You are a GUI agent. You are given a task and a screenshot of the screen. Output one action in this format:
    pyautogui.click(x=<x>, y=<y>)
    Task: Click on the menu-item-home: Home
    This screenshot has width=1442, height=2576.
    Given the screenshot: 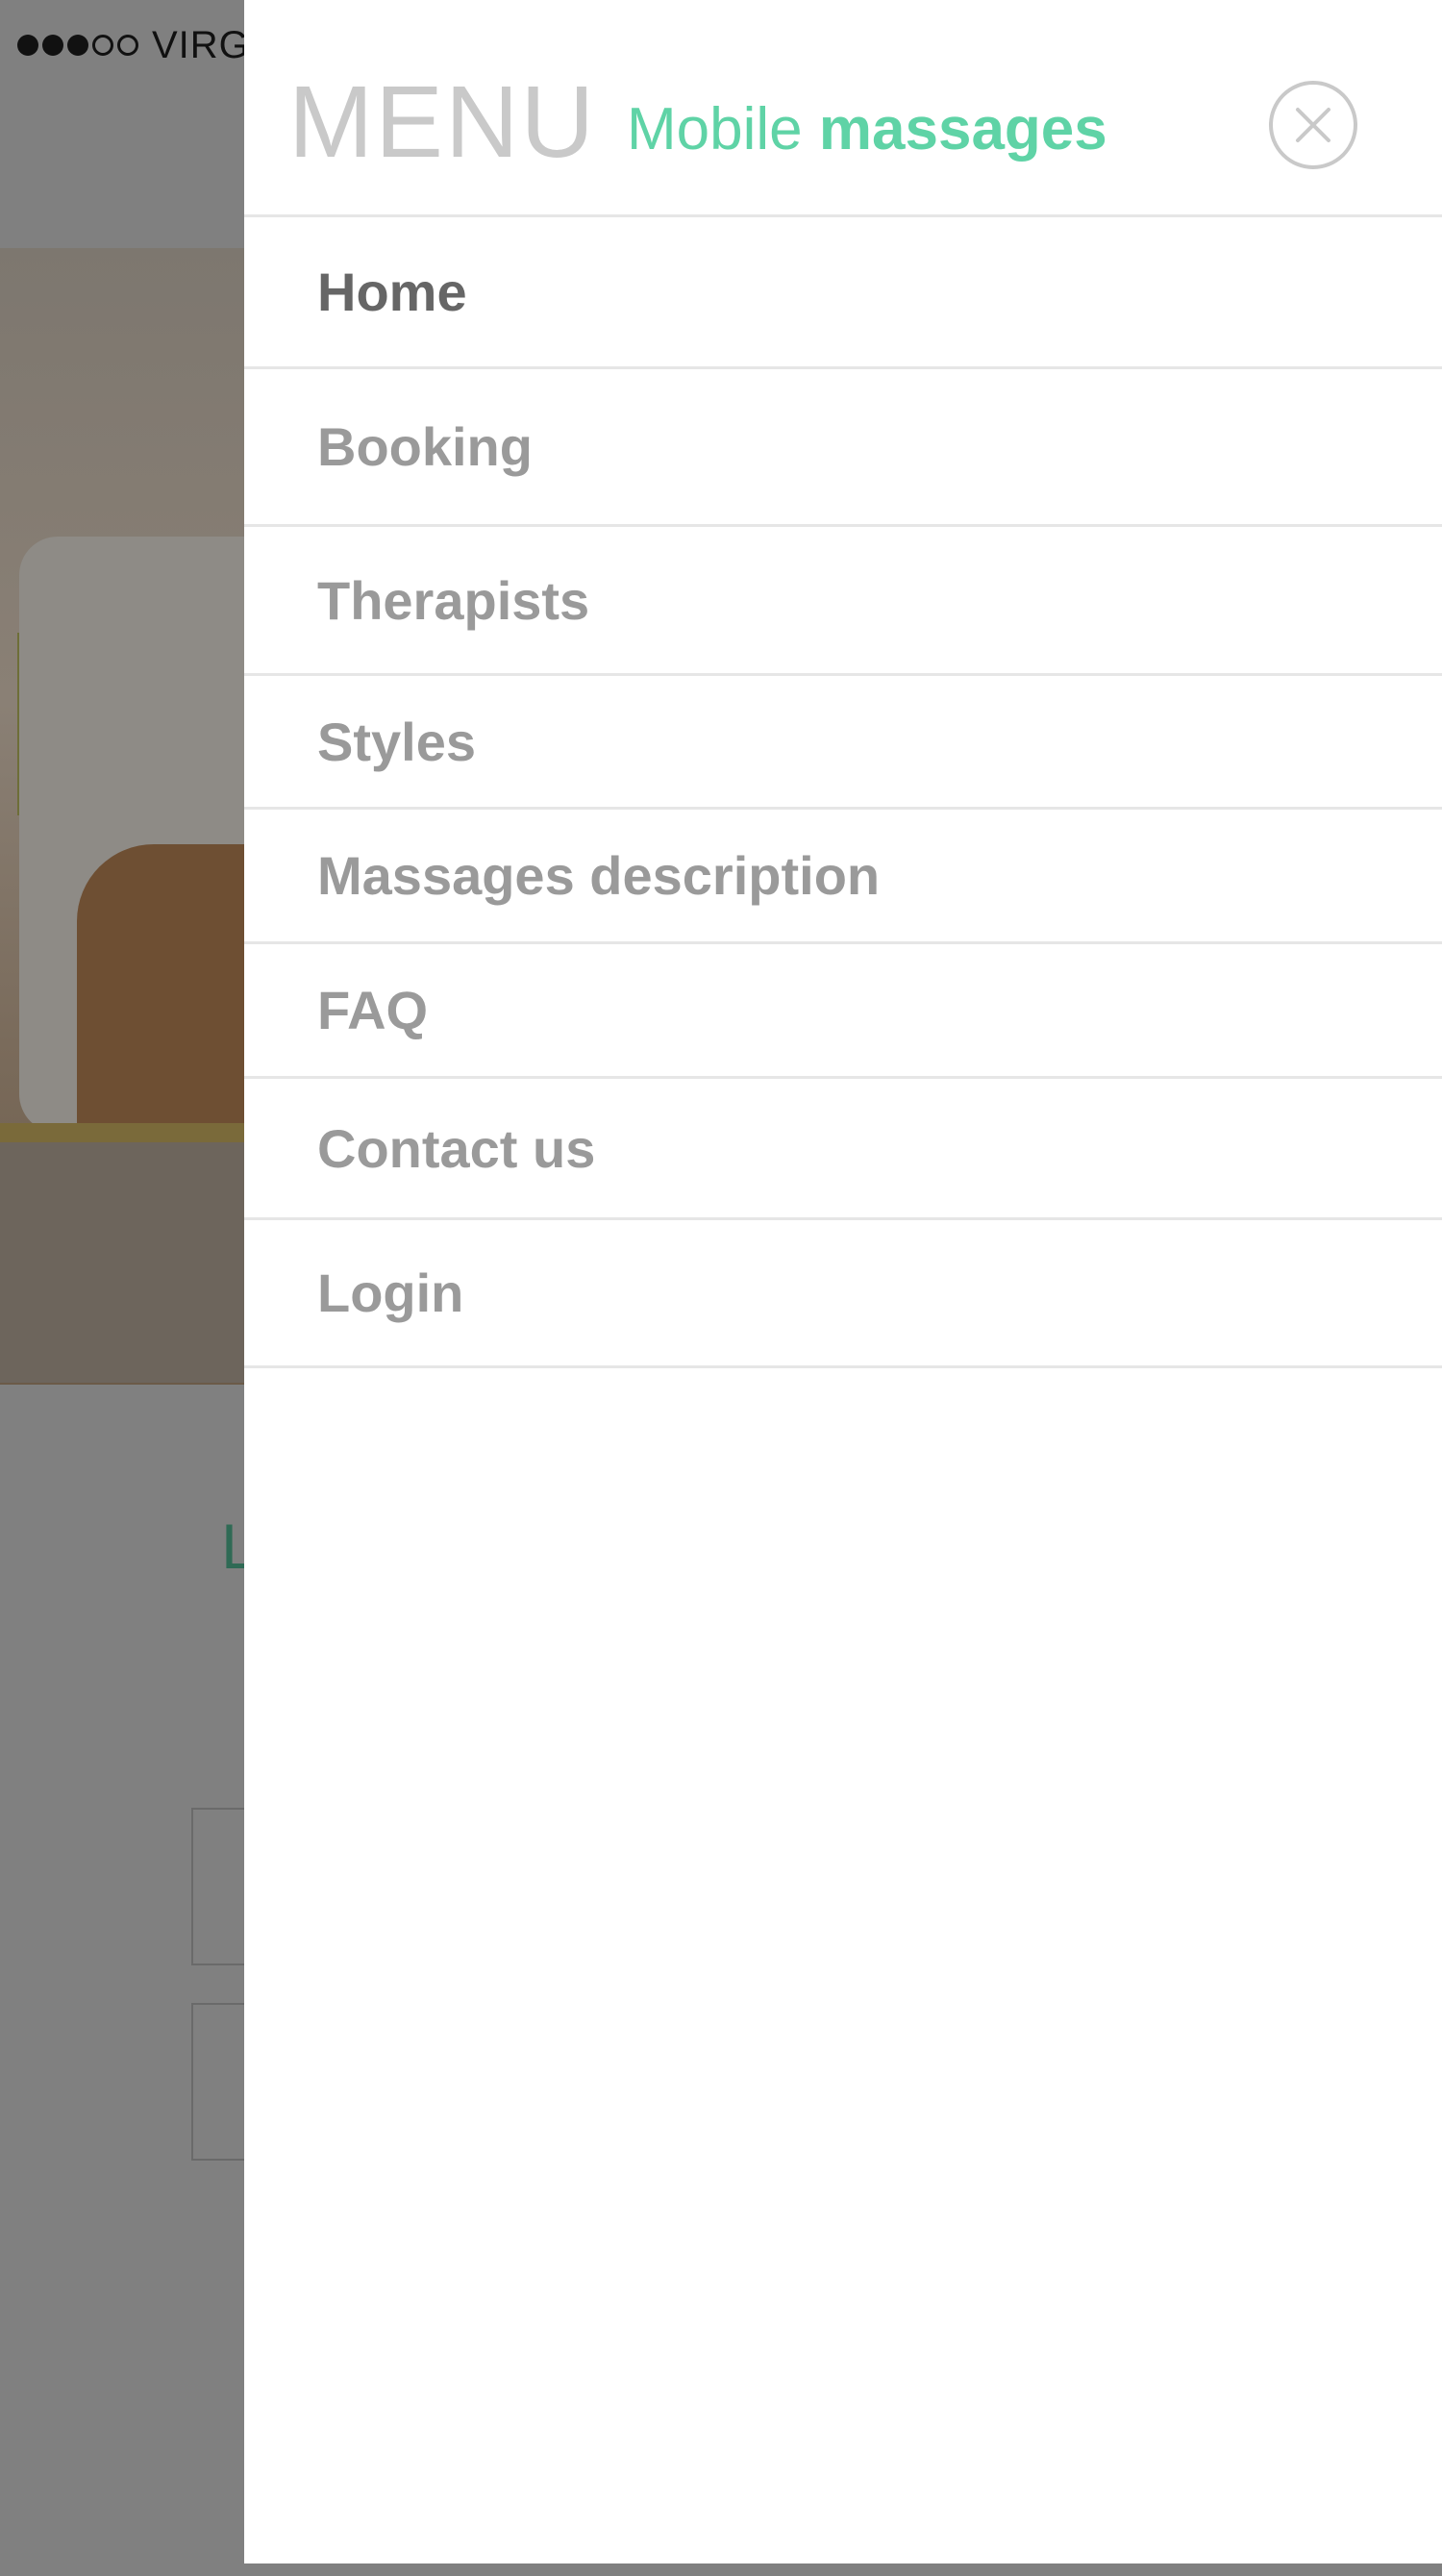 What is the action you would take?
    pyautogui.click(x=843, y=293)
    